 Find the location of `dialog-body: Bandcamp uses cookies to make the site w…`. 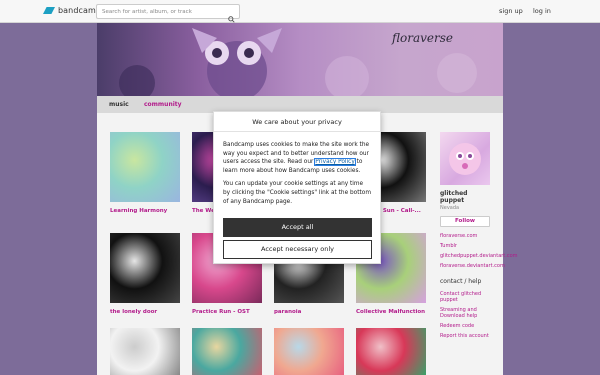

dialog-body: Bandcamp uses cookies to make the site w… is located at coordinates (297, 169).